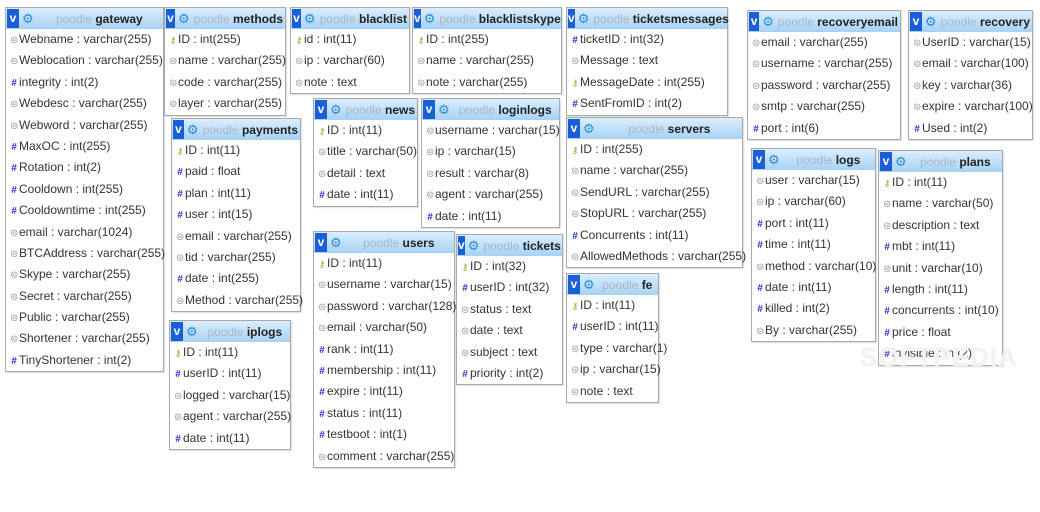 The image size is (1040, 512). I want to click on column-row: ⊜key : varchar(36), so click(970, 85).